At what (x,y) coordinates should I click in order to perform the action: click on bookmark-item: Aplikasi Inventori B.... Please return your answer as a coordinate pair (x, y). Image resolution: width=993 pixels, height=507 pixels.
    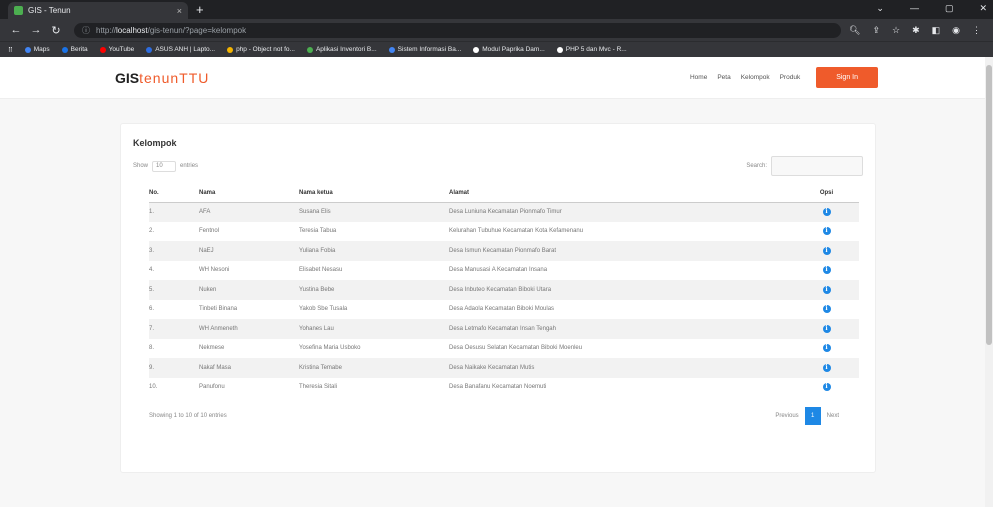
    Looking at the image, I should click on (341, 49).